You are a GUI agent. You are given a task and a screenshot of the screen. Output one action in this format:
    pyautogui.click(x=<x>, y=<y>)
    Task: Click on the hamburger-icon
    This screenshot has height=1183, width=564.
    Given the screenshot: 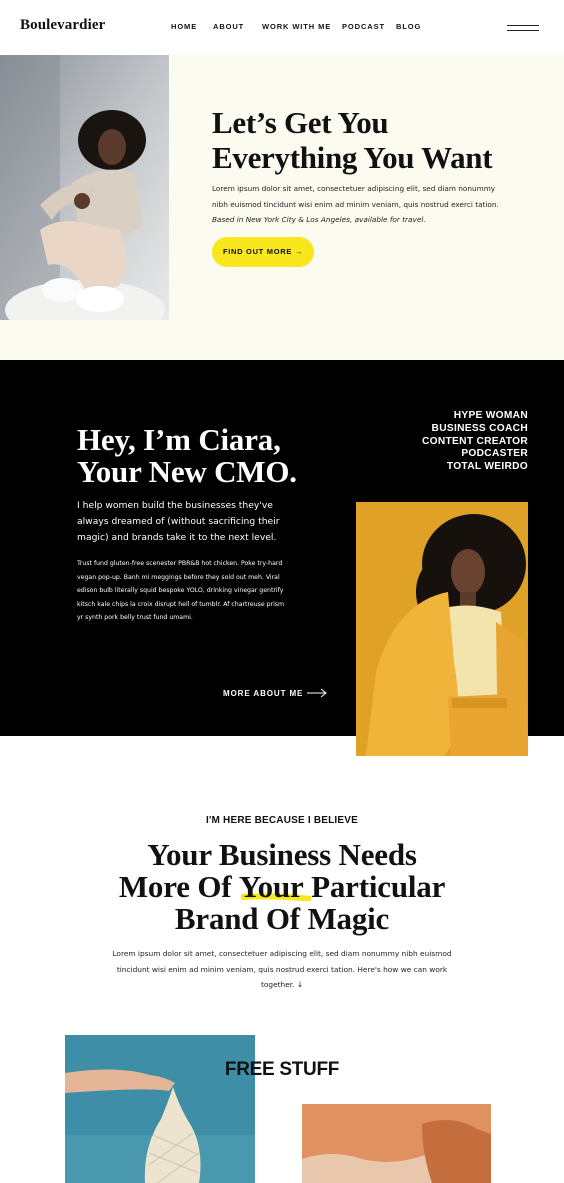 What is the action you would take?
    pyautogui.click(x=523, y=27)
    